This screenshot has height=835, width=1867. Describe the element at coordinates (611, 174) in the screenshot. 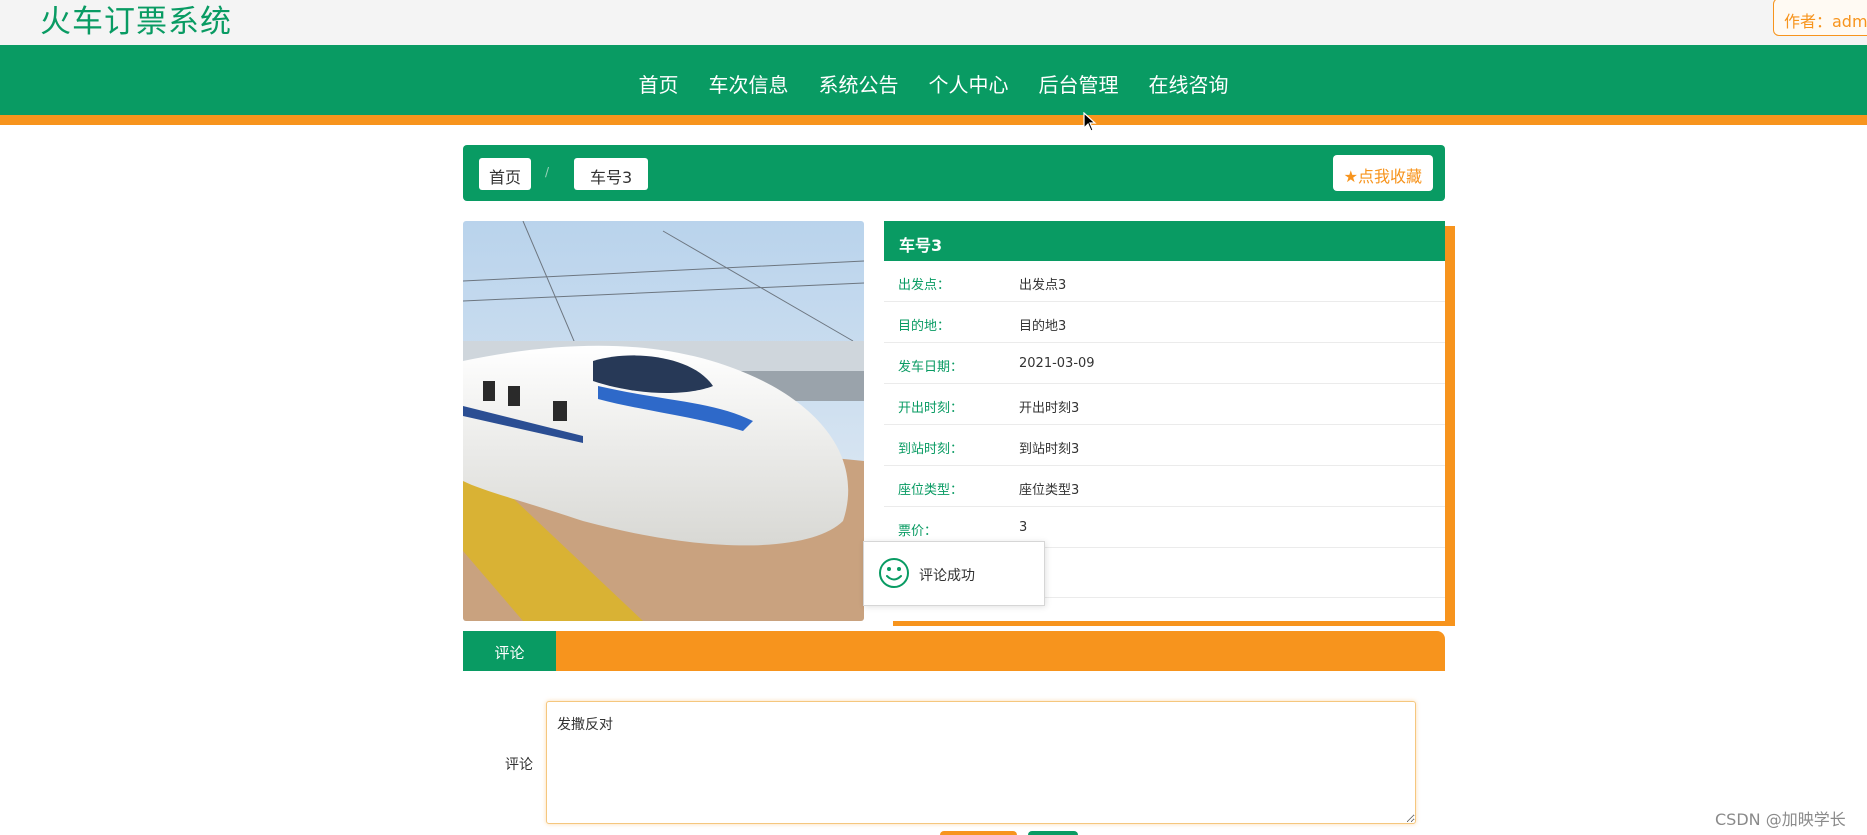

I see `breadcrumb-current: 车号3` at that location.